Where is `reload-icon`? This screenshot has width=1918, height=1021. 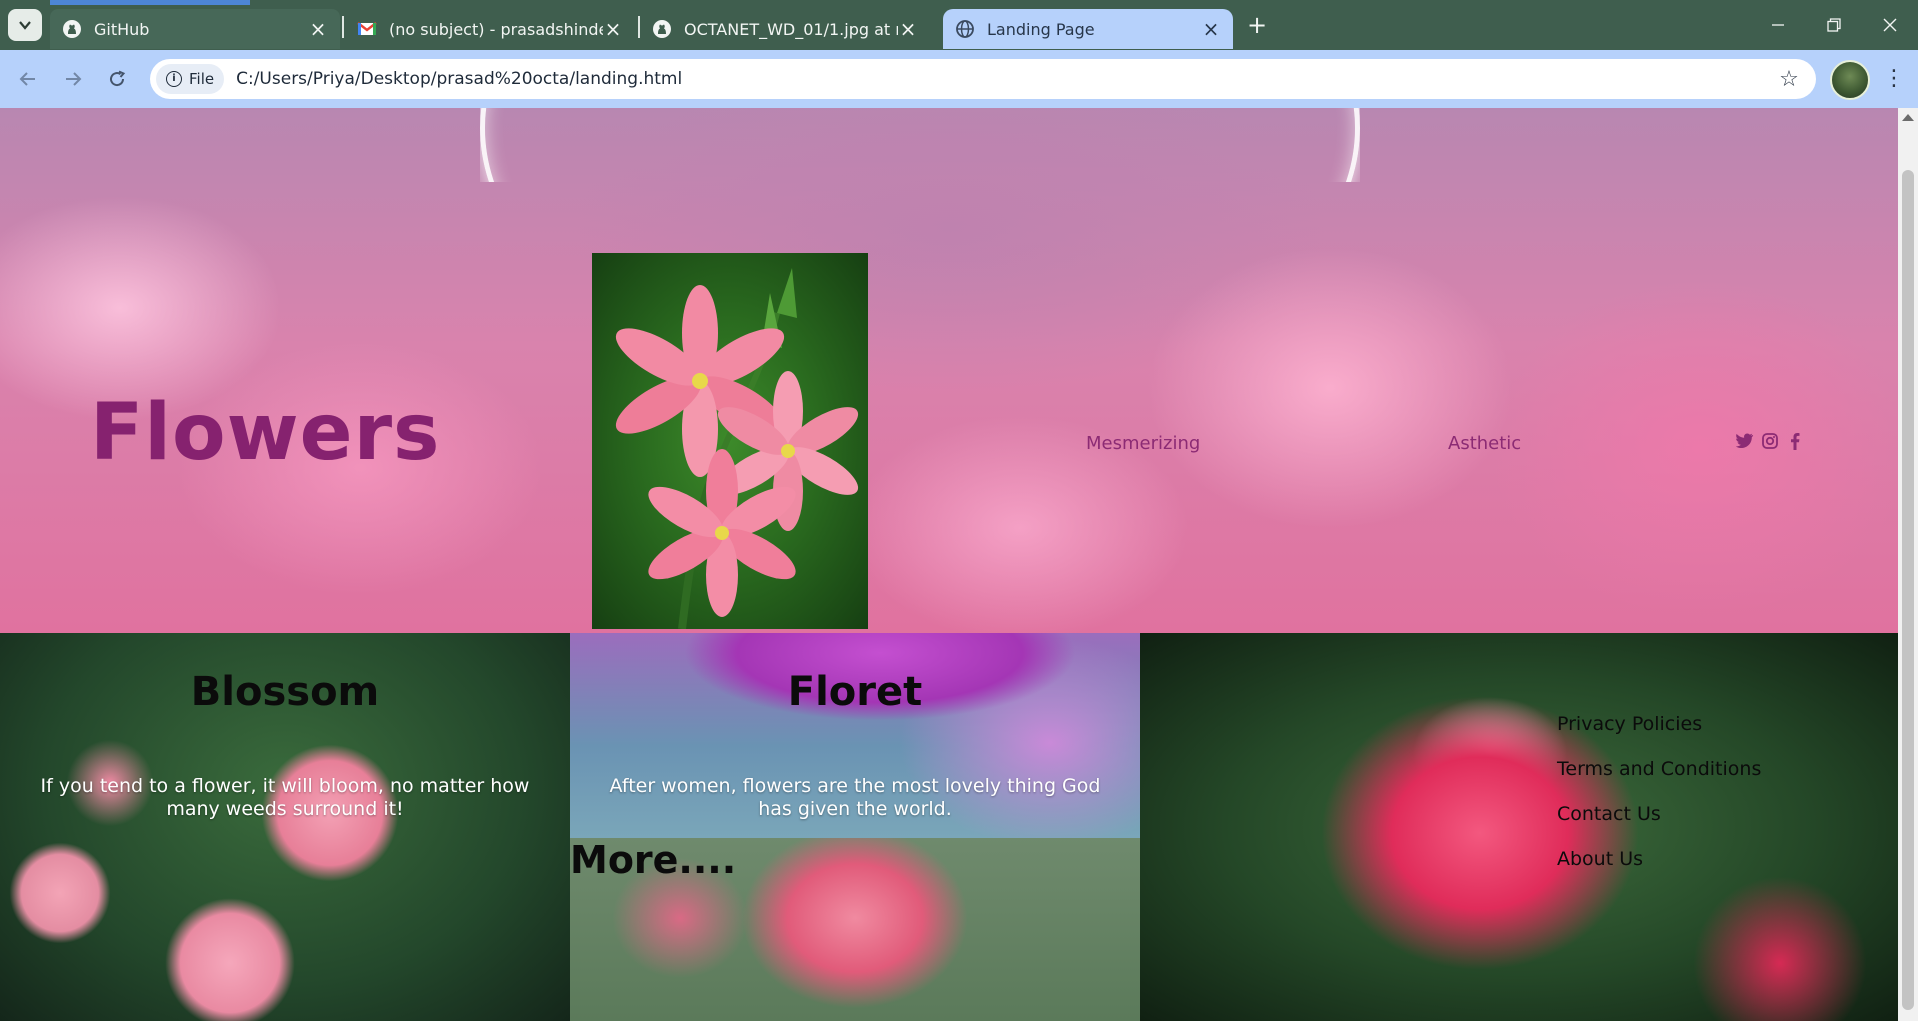
reload-icon is located at coordinates (118, 78).